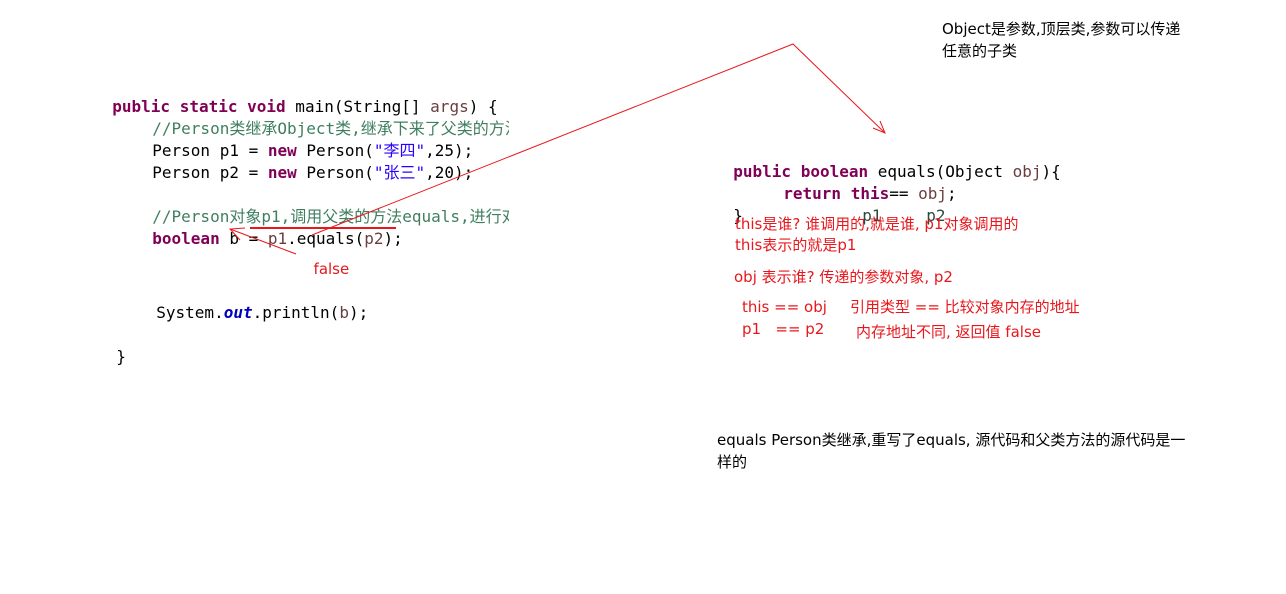 This screenshot has height=594, width=1286. I want to click on call-to-definition-arrow, so click(598, 139).